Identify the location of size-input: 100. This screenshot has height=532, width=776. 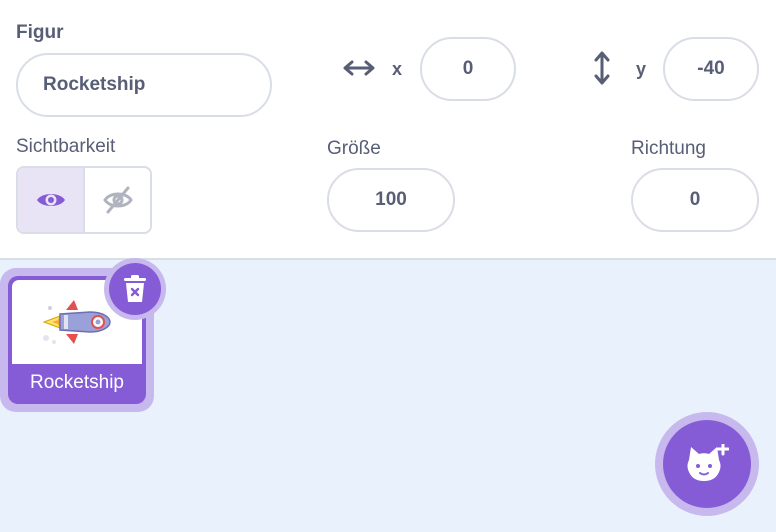
(391, 200).